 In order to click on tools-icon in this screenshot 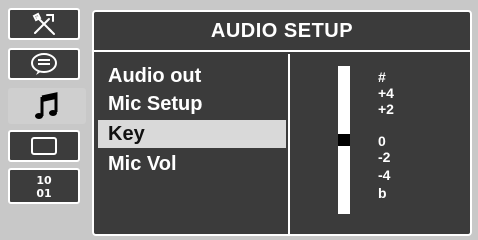, I will do `click(43, 23)`.